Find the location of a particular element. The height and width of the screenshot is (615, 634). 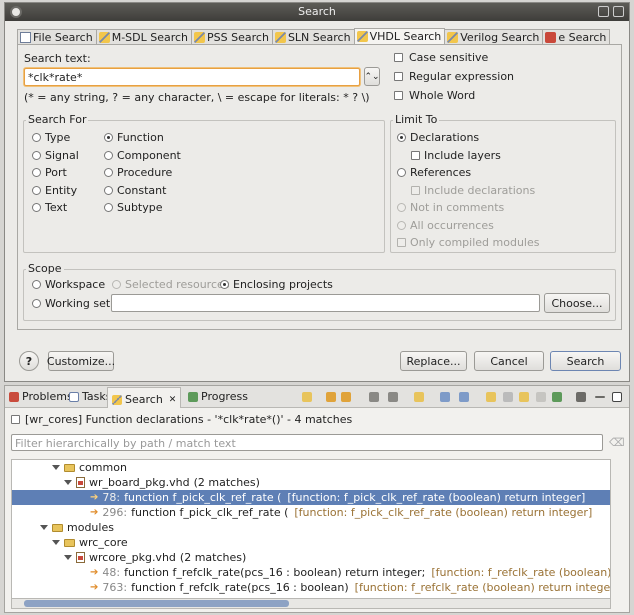

tree-row-wrcore-pkg: wrcore_pkg.vhd (2 matches) is located at coordinates (311, 557).